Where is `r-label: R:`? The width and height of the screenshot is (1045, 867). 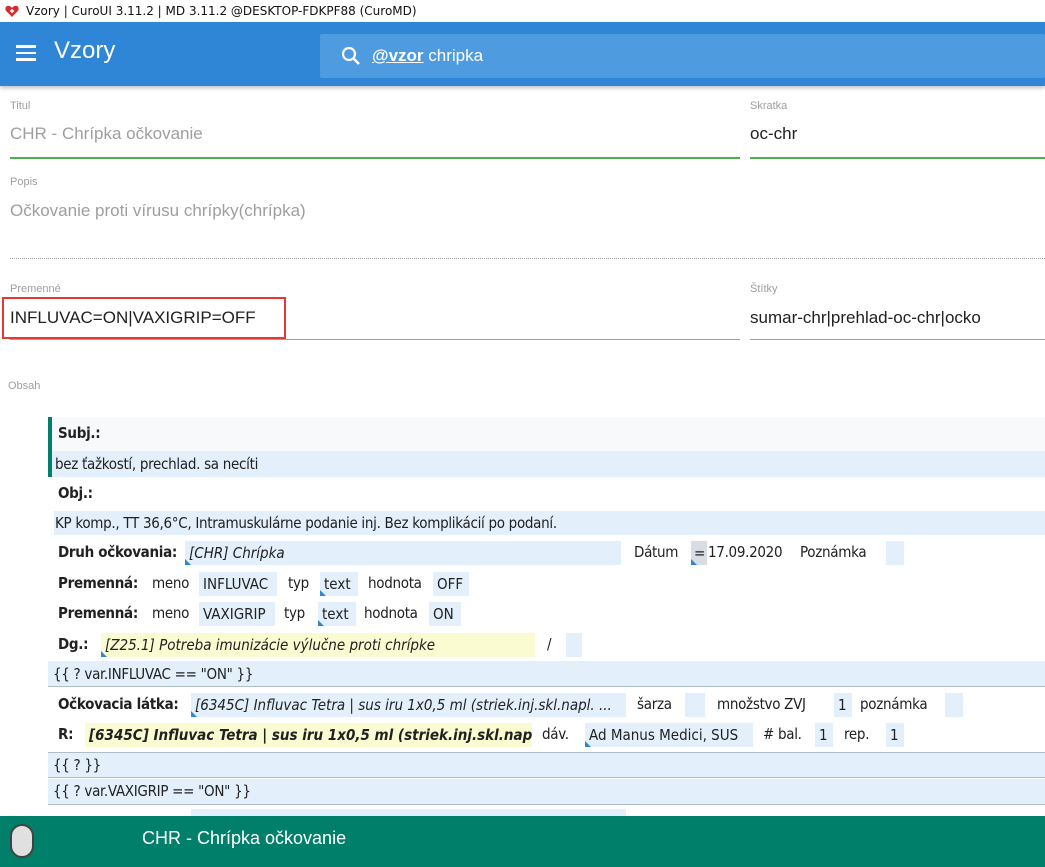
r-label: R: is located at coordinates (66, 734).